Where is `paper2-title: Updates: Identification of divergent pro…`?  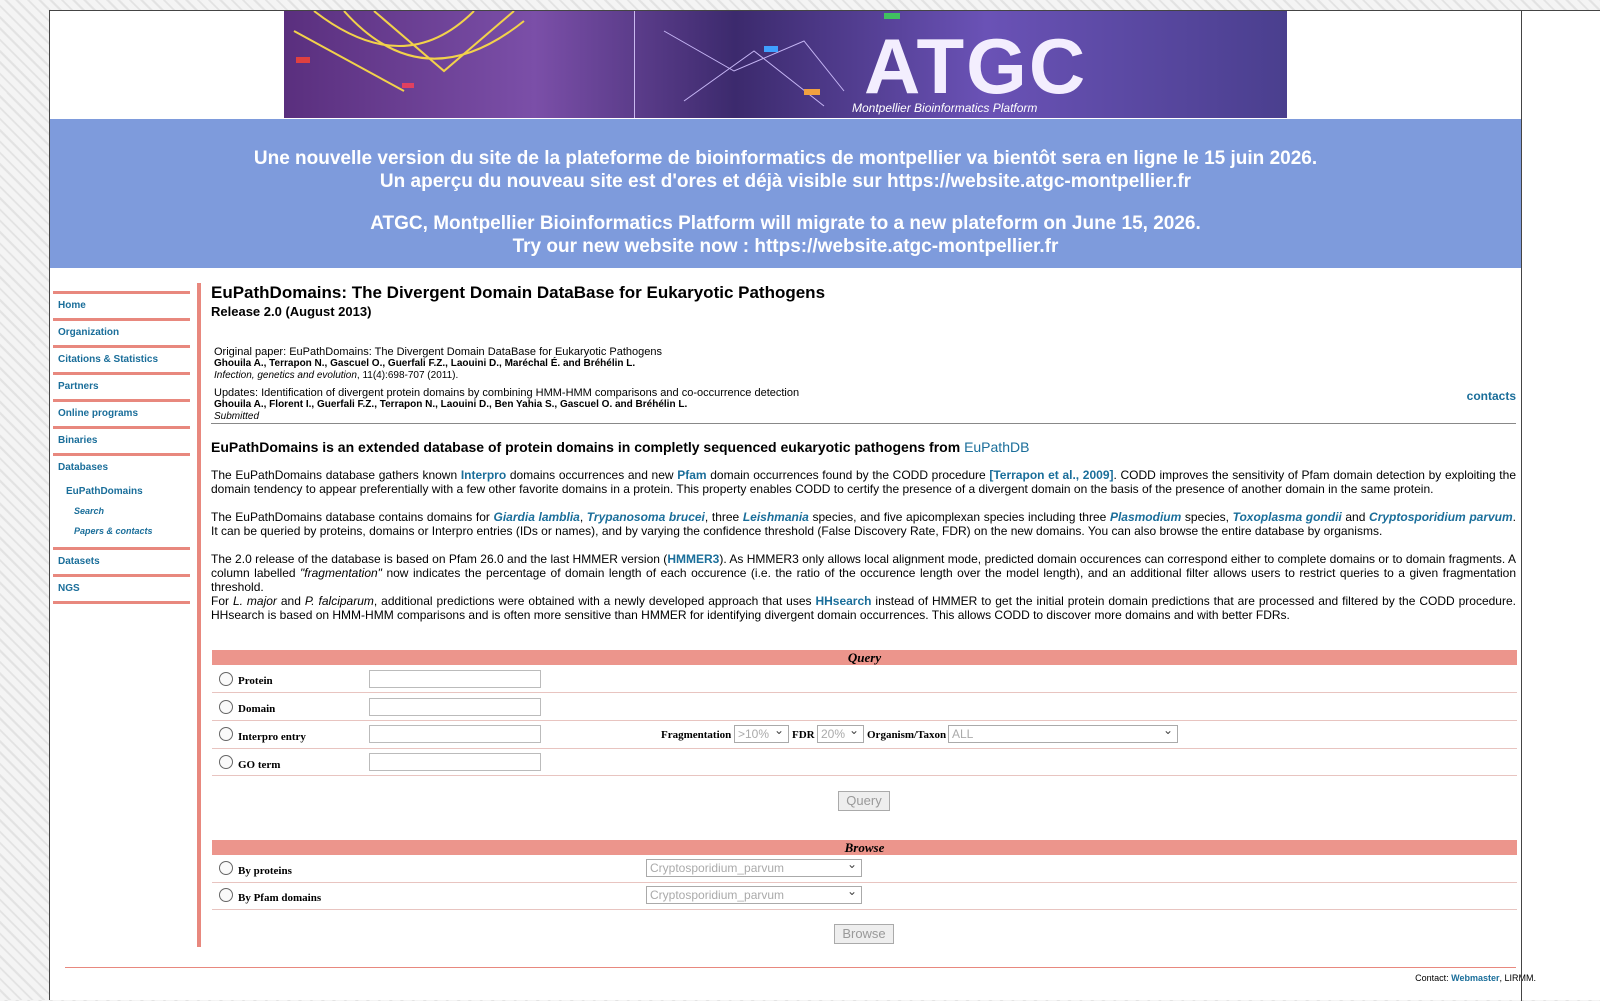
paper2-title: Updates: Identification of divergent pro… is located at coordinates (507, 393).